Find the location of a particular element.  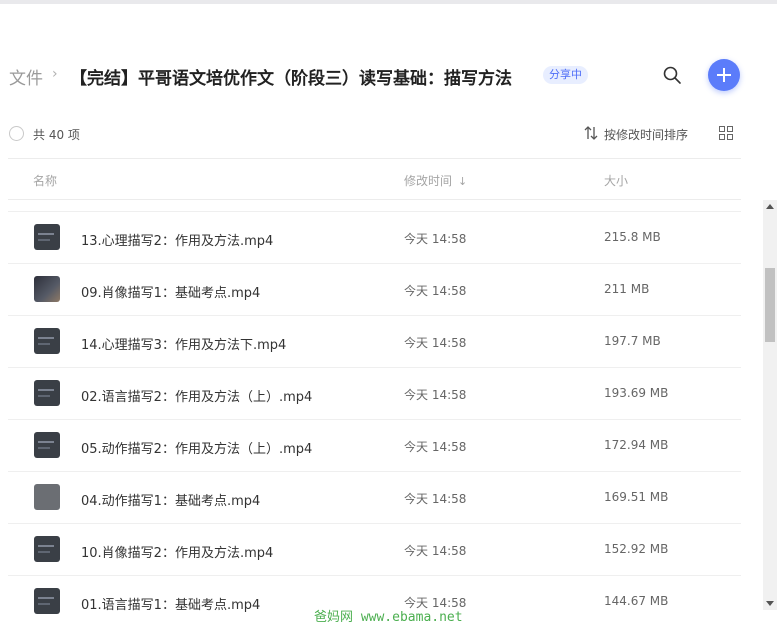

file-size: 193.69 MB is located at coordinates (636, 393).